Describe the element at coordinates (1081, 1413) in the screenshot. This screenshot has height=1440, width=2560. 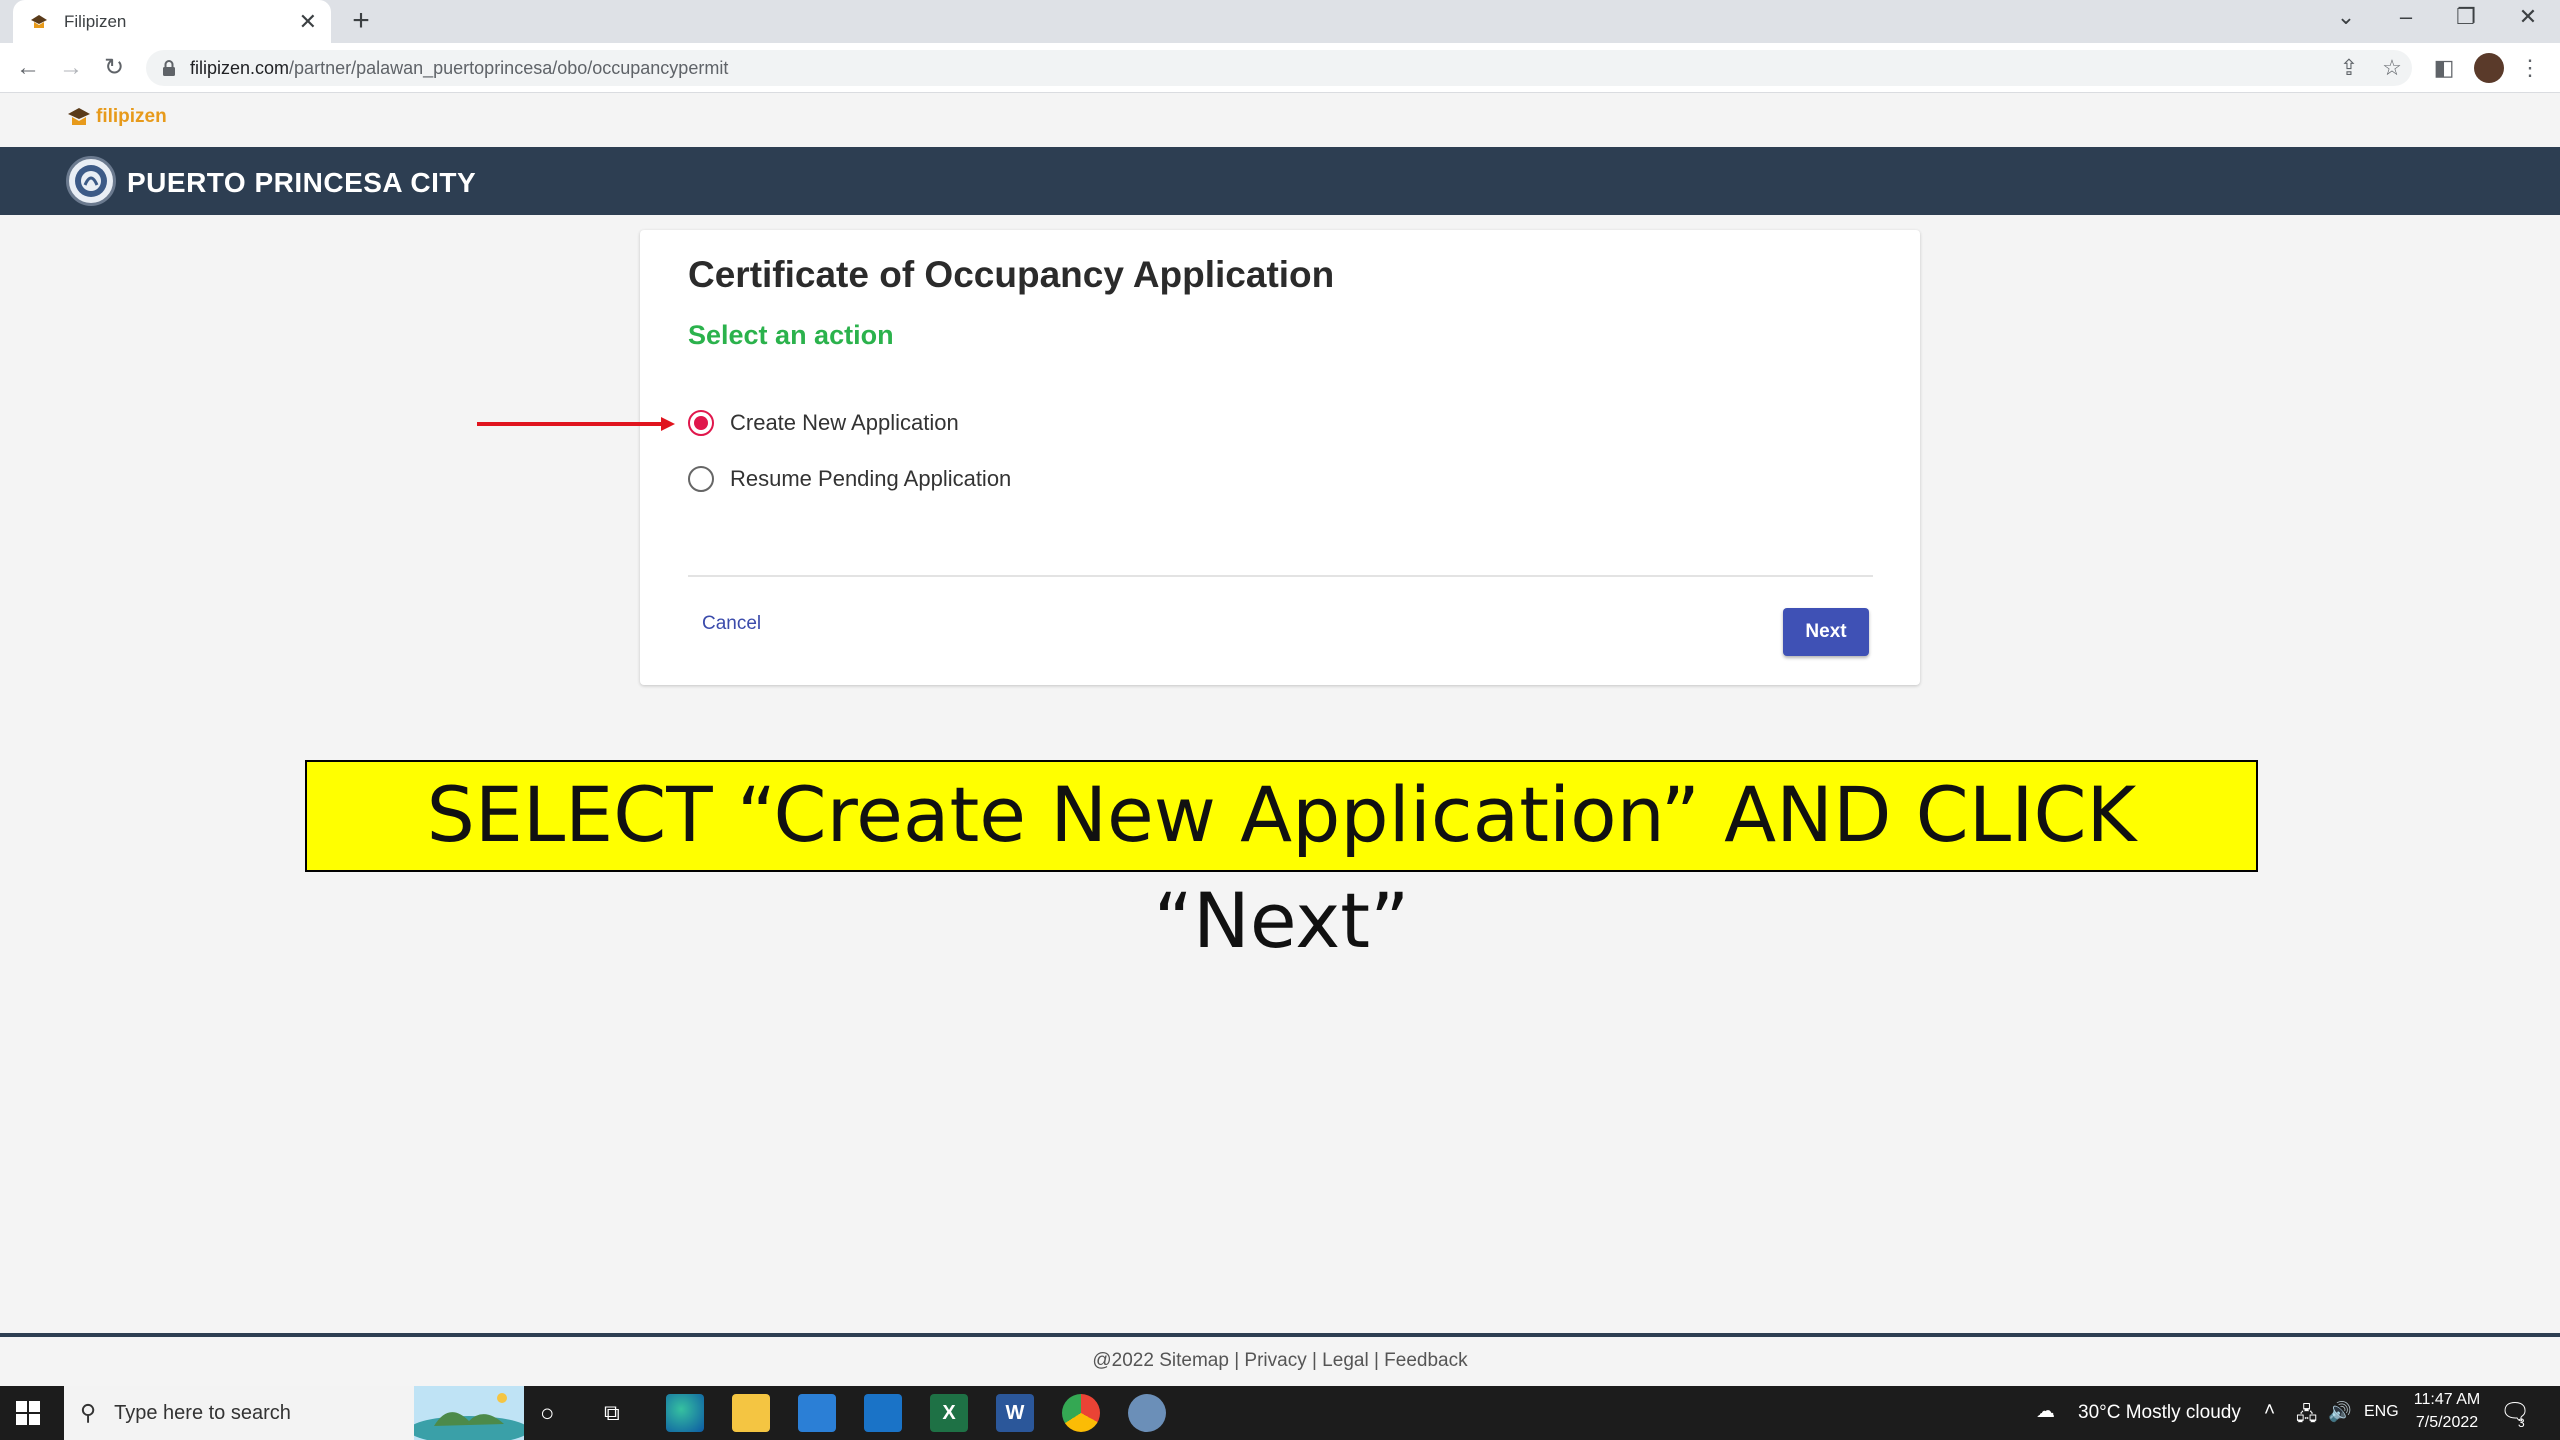
I see `chrome-icon` at that location.